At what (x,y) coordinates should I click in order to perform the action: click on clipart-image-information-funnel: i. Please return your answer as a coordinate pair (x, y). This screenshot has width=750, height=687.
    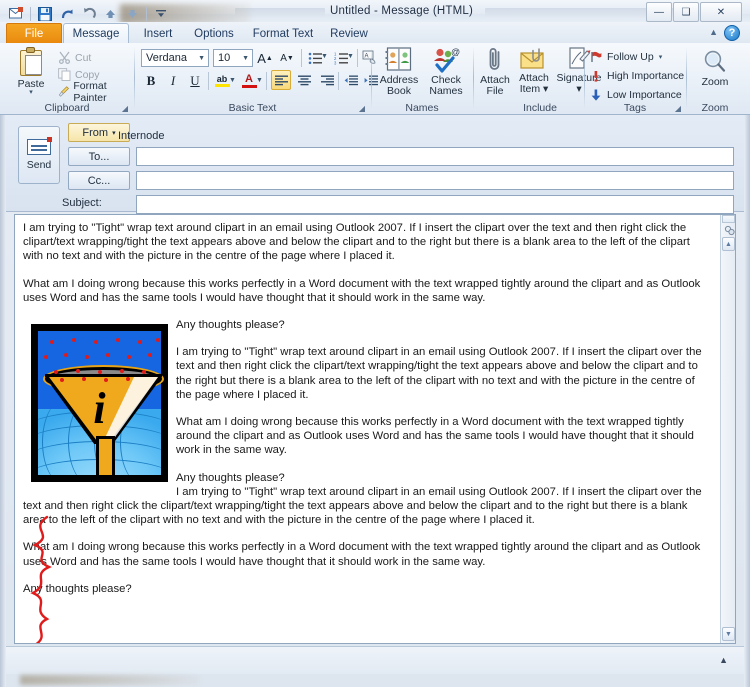
    Looking at the image, I should click on (99, 403).